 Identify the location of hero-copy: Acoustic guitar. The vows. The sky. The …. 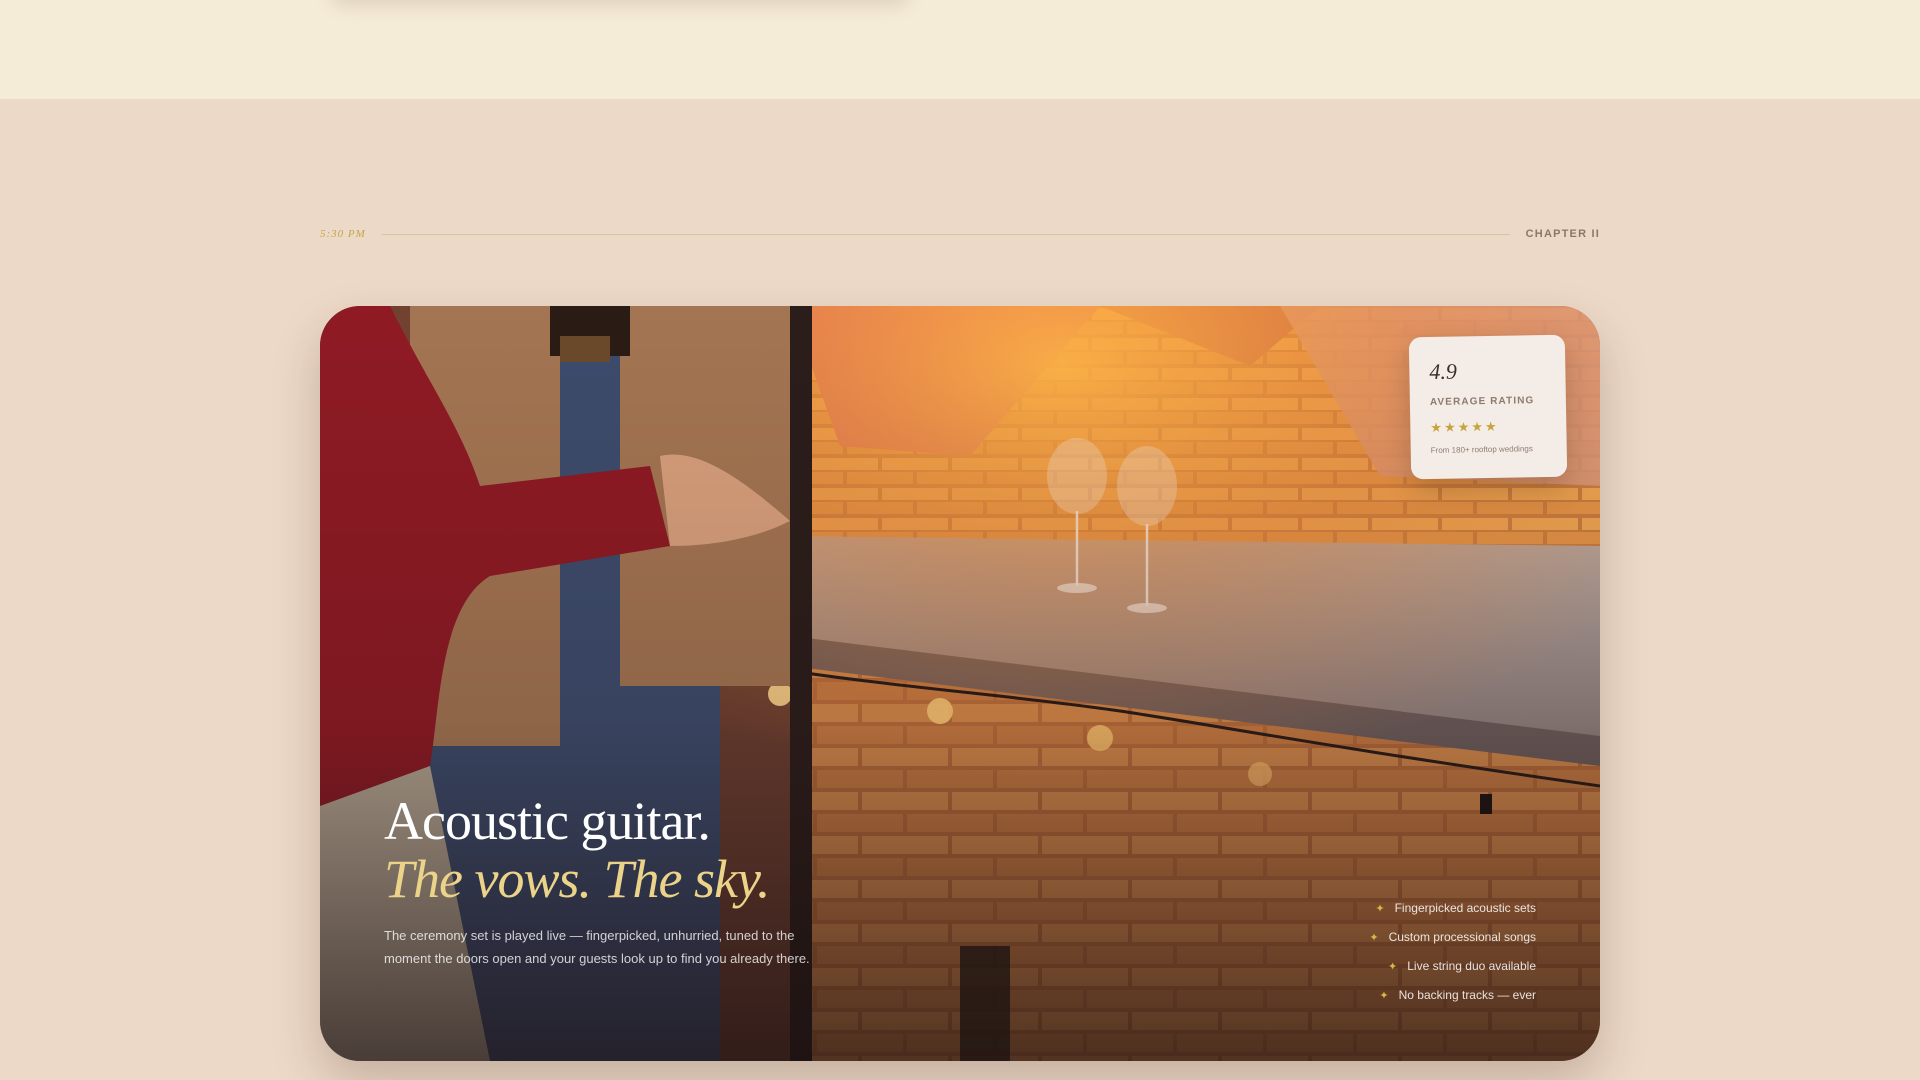
(619, 881).